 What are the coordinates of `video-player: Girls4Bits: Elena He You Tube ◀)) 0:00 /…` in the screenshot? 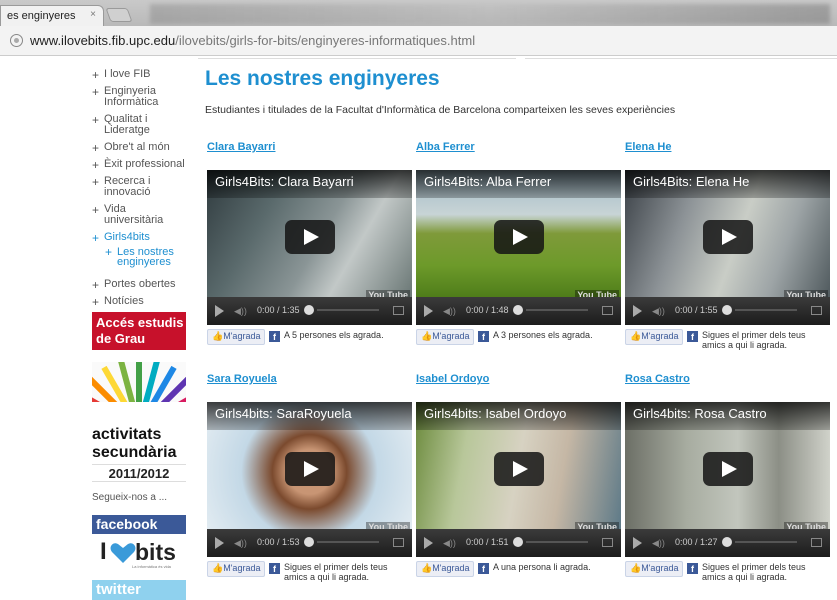 It's located at (727, 247).